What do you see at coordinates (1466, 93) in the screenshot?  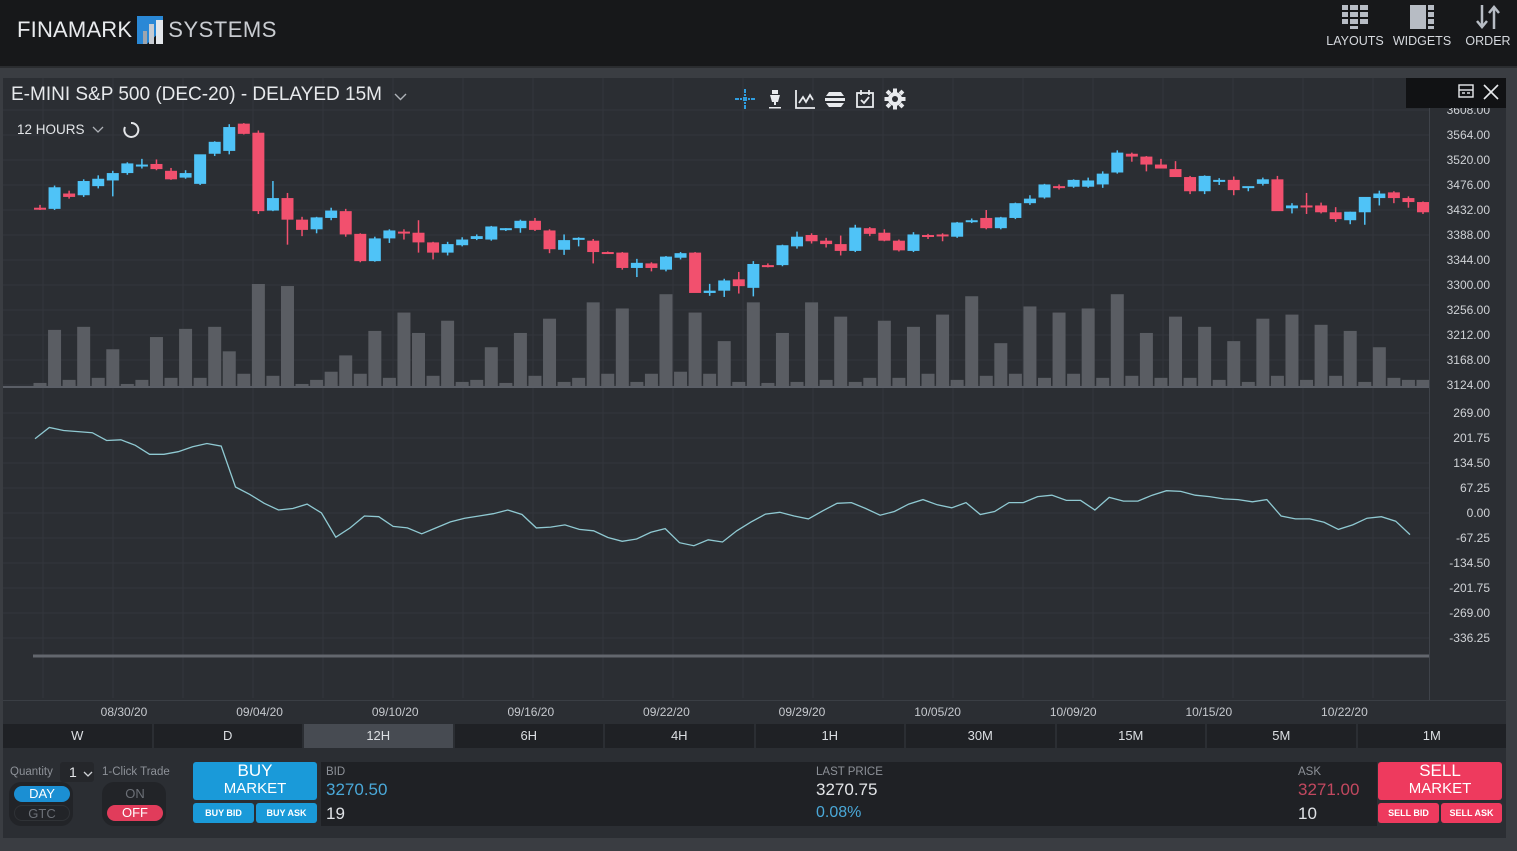 I see `maximize-icon` at bounding box center [1466, 93].